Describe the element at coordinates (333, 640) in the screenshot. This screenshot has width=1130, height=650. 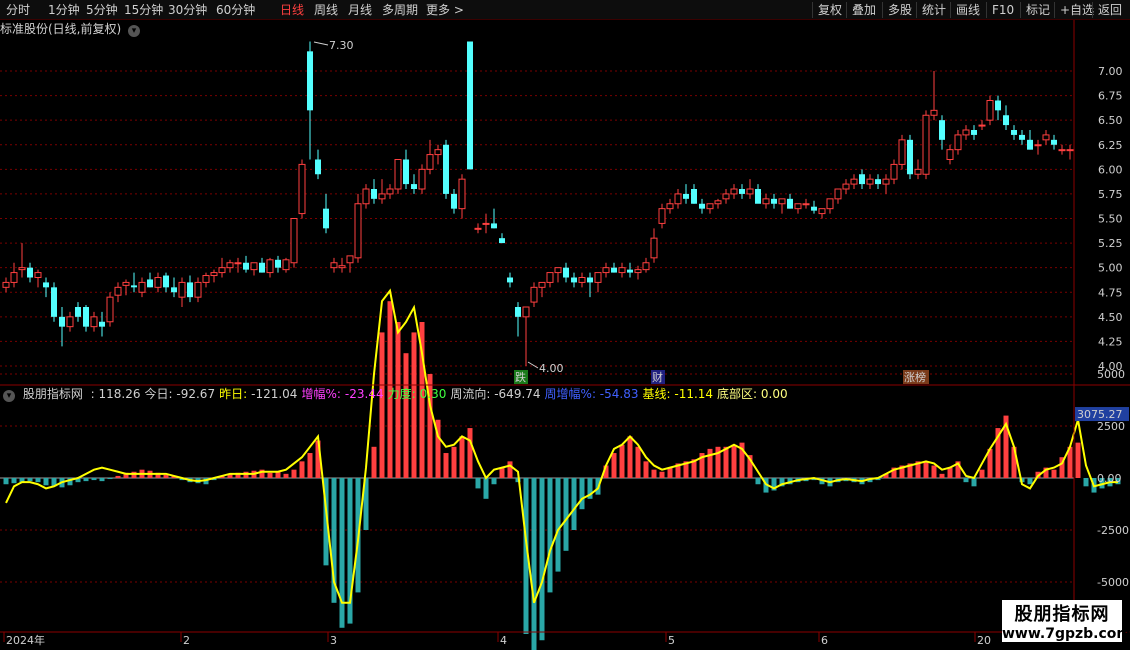
I see `date-label: 3` at that location.